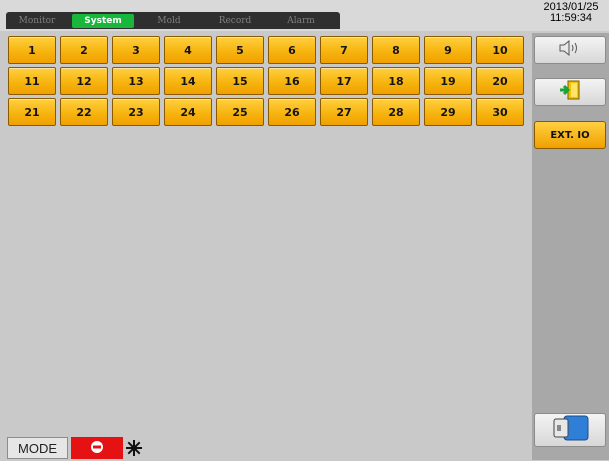  Describe the element at coordinates (292, 112) in the screenshot. I see `grid-button: 26` at that location.